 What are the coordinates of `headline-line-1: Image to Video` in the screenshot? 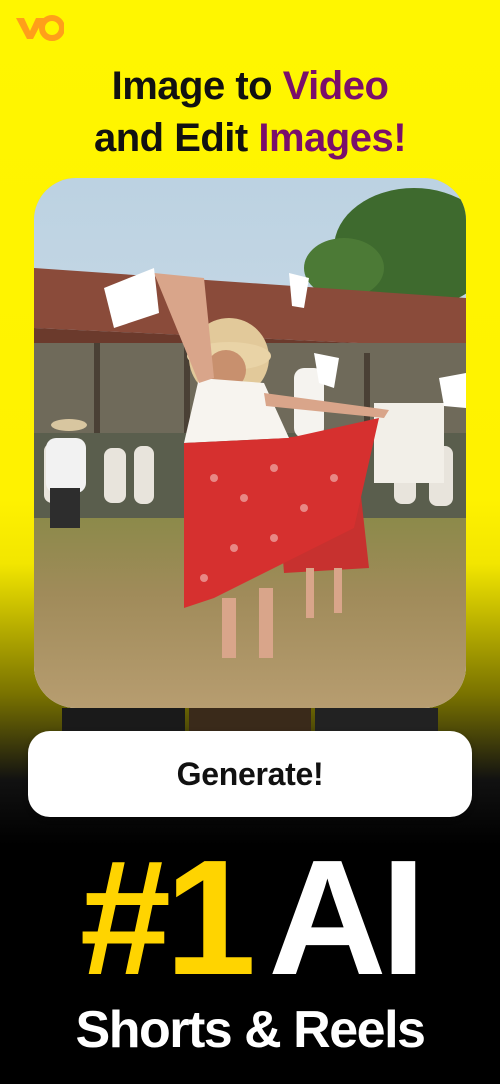 It's located at (250, 86).